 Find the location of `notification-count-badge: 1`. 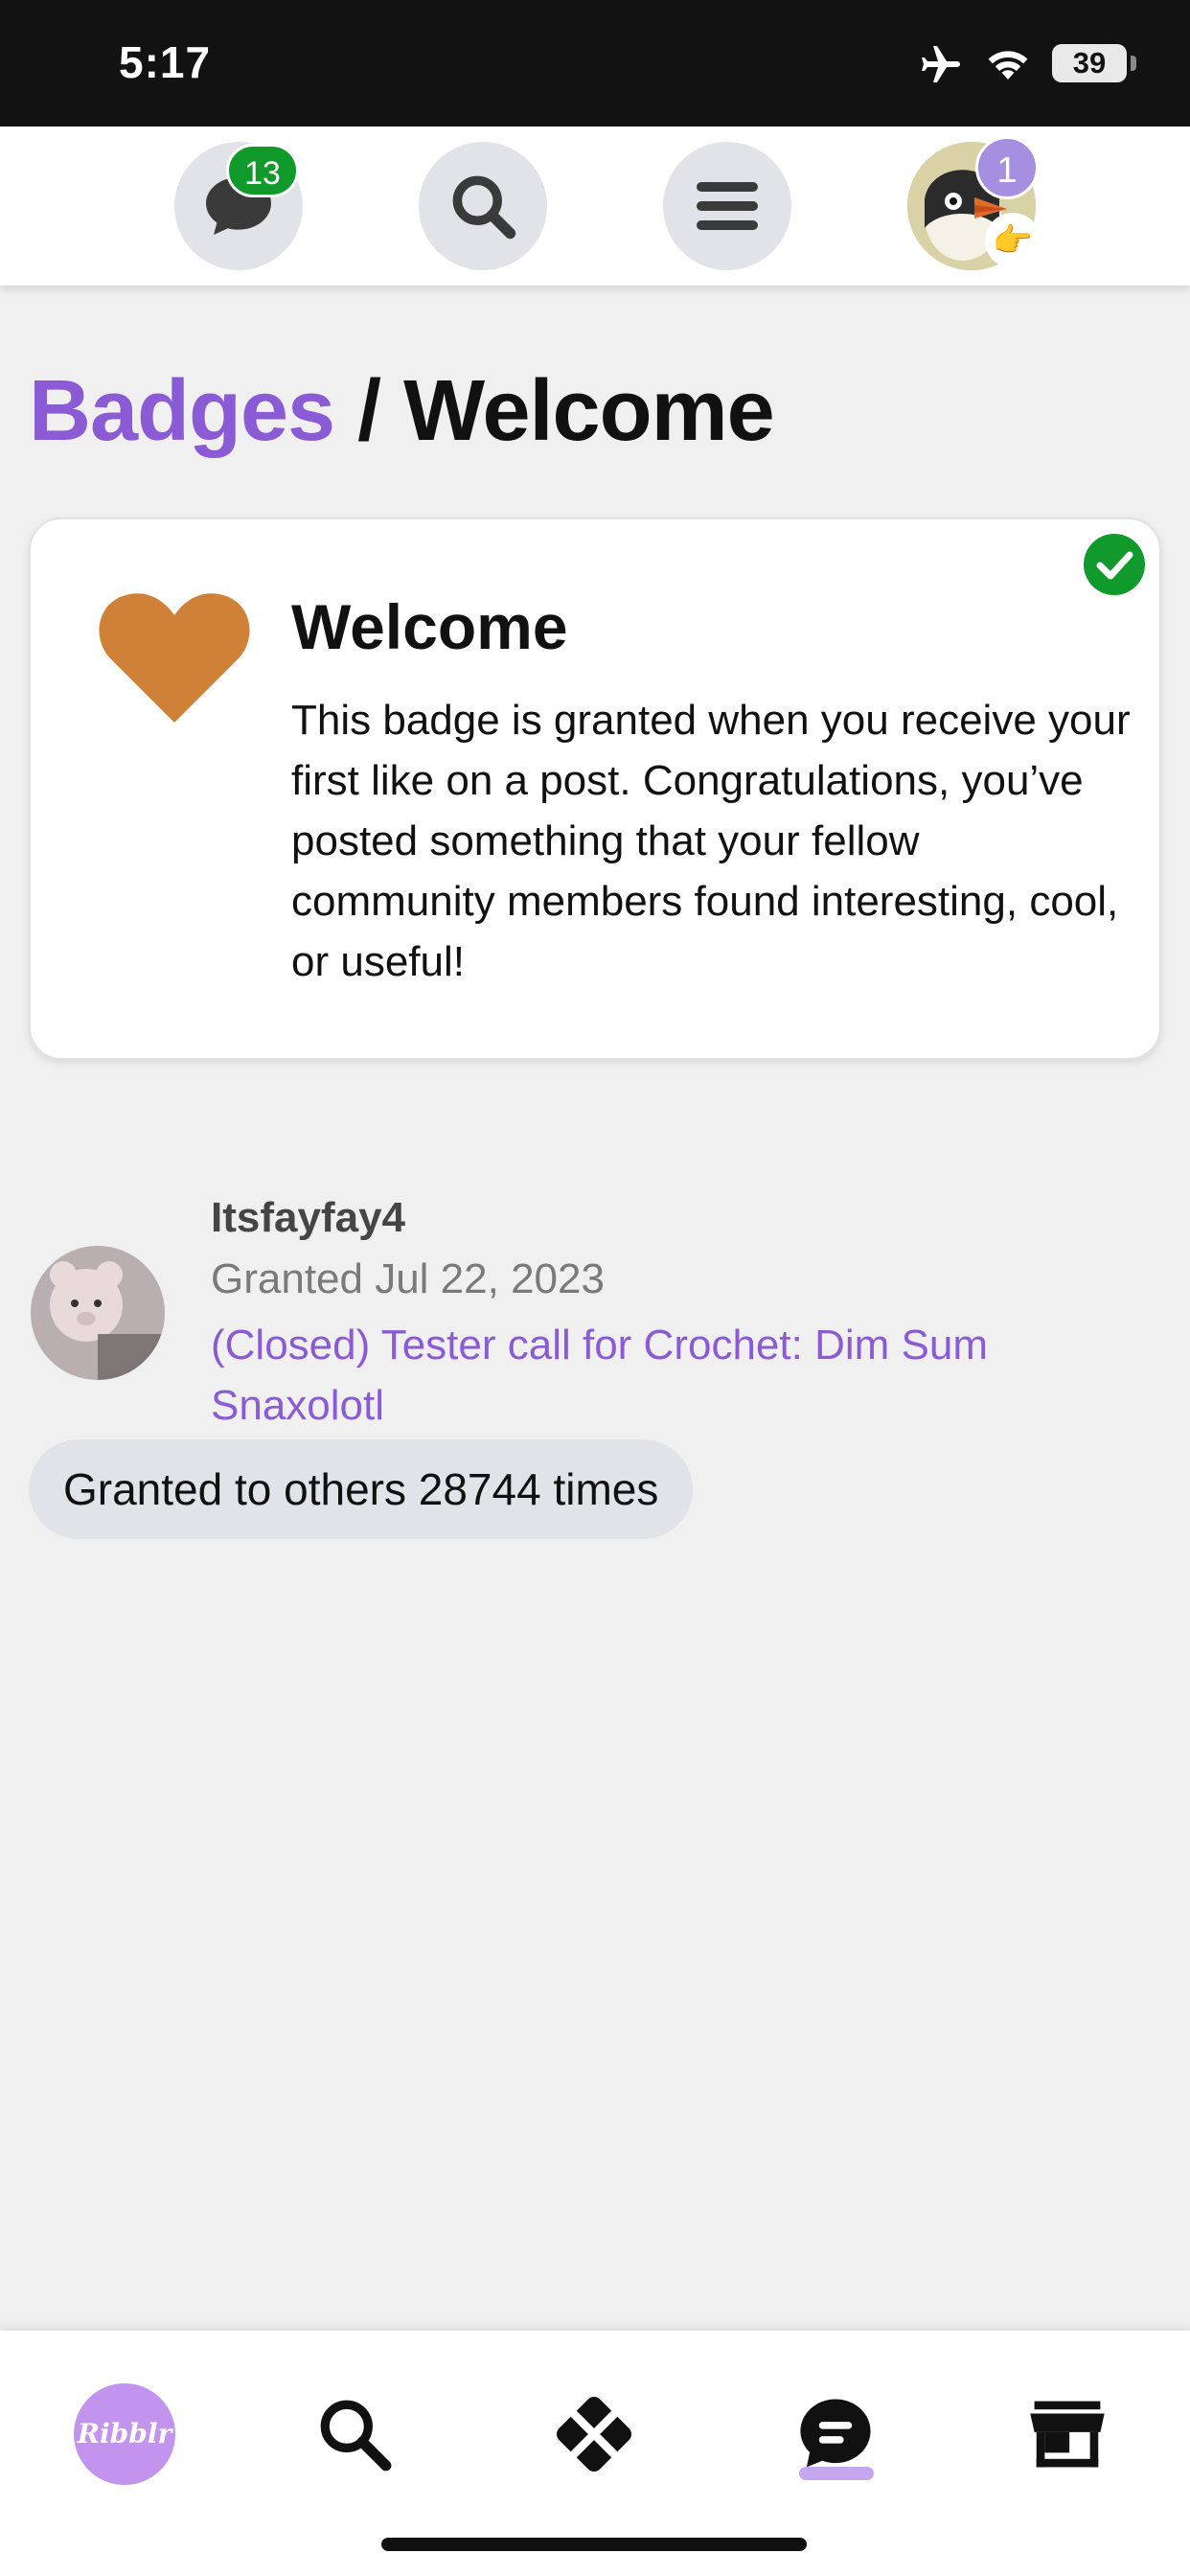

notification-count-badge: 1 is located at coordinates (1007, 167).